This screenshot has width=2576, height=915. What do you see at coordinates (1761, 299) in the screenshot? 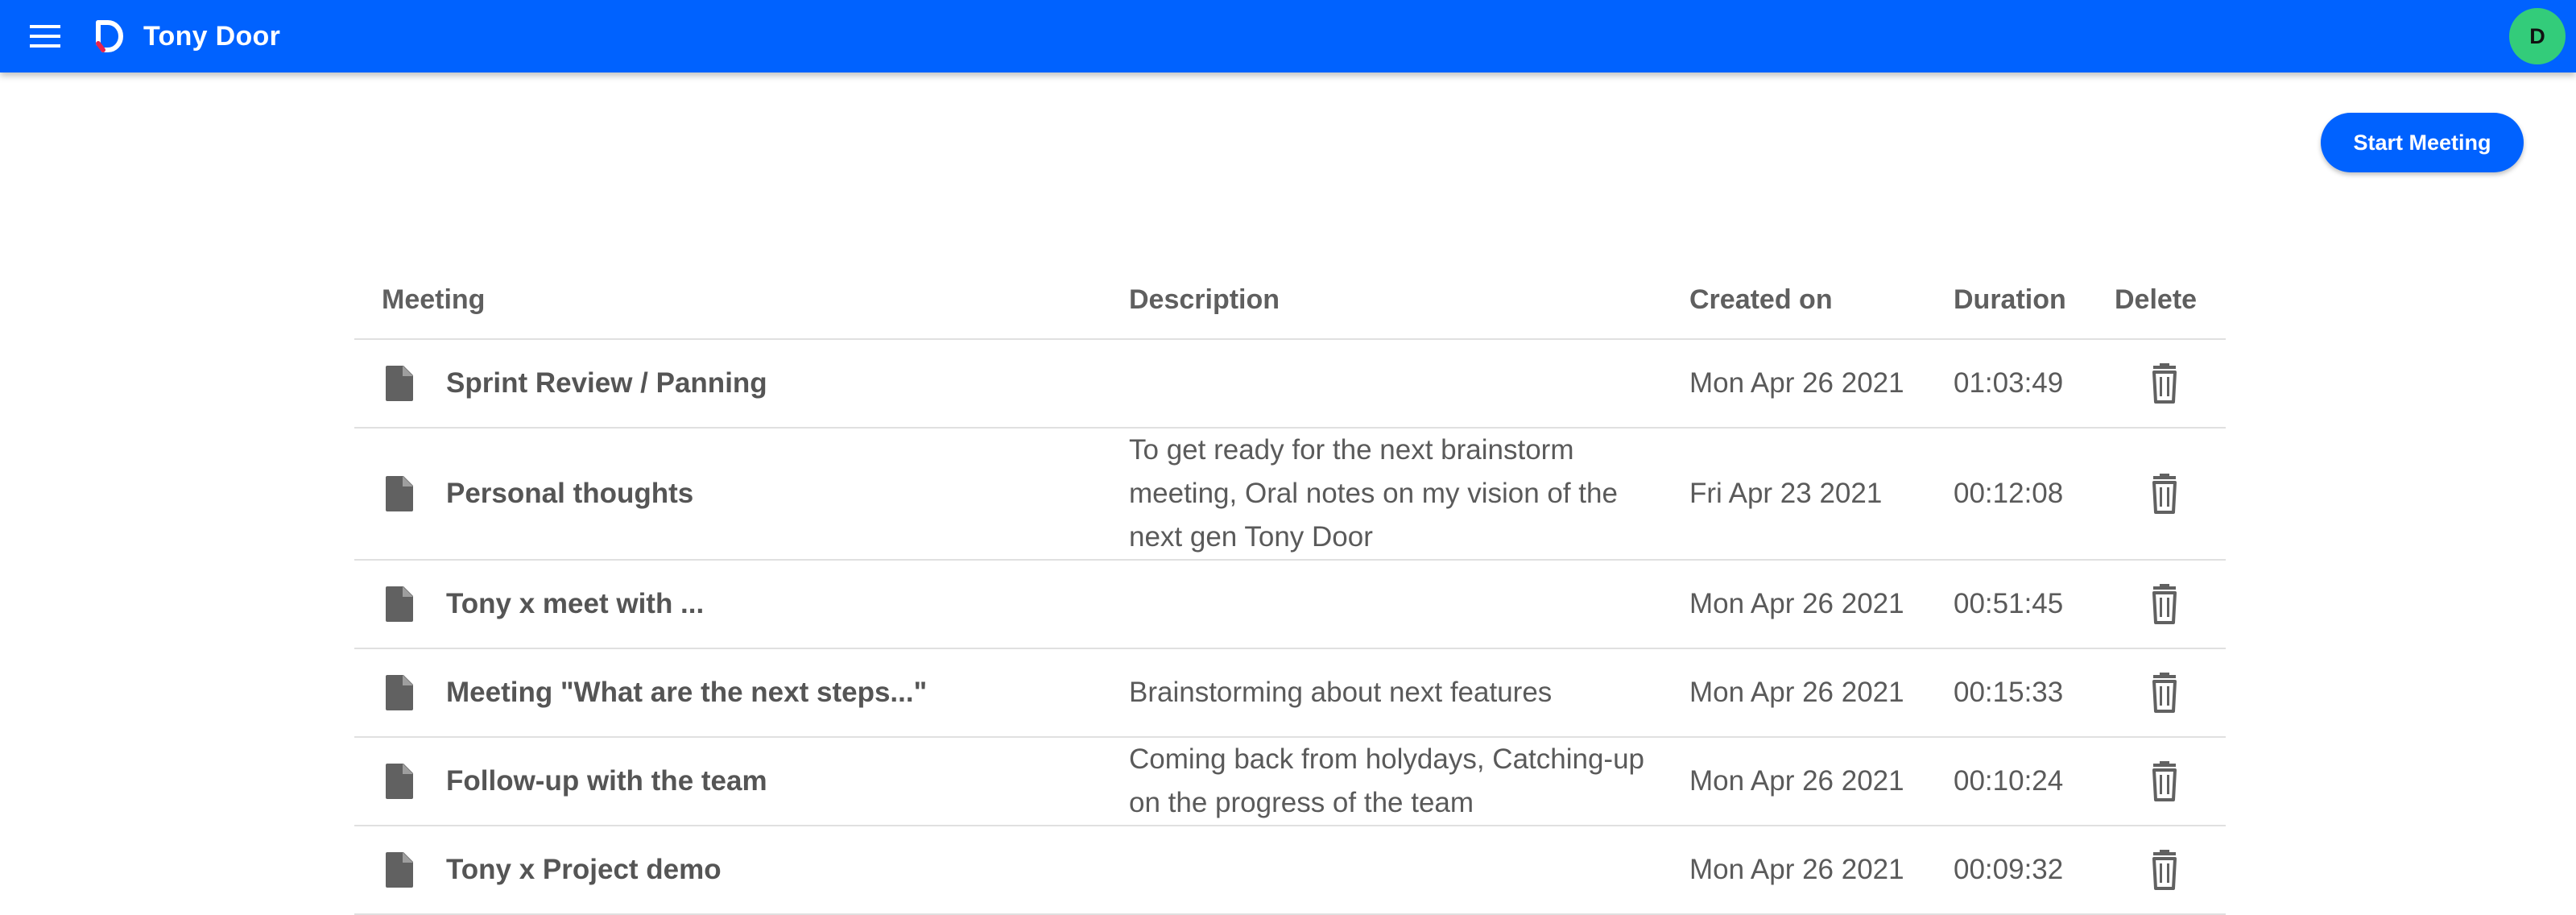
I see `header-created-on: Created on` at bounding box center [1761, 299].